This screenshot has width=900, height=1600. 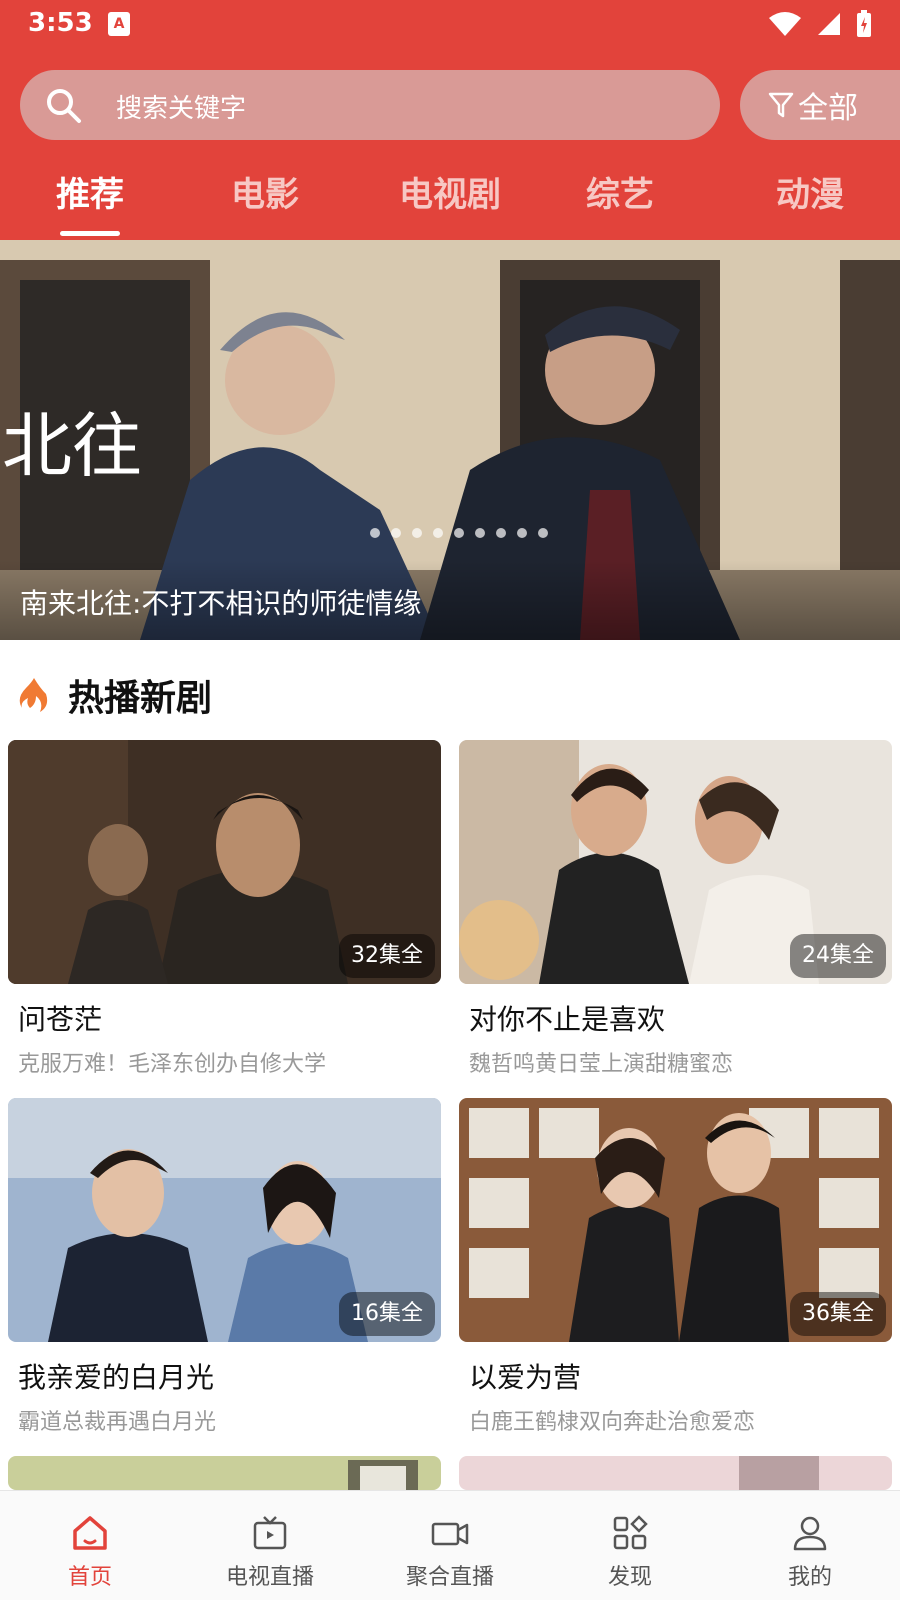 What do you see at coordinates (450, 25) in the screenshot?
I see `status-bar: 3:53 A` at bounding box center [450, 25].